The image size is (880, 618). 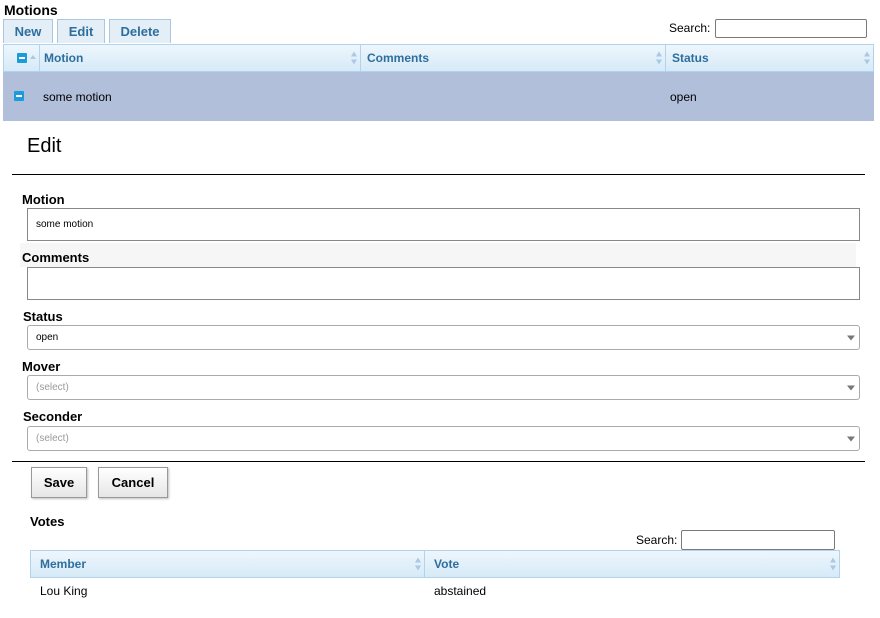 I want to click on column-header-label: Motion, so click(x=64, y=58).